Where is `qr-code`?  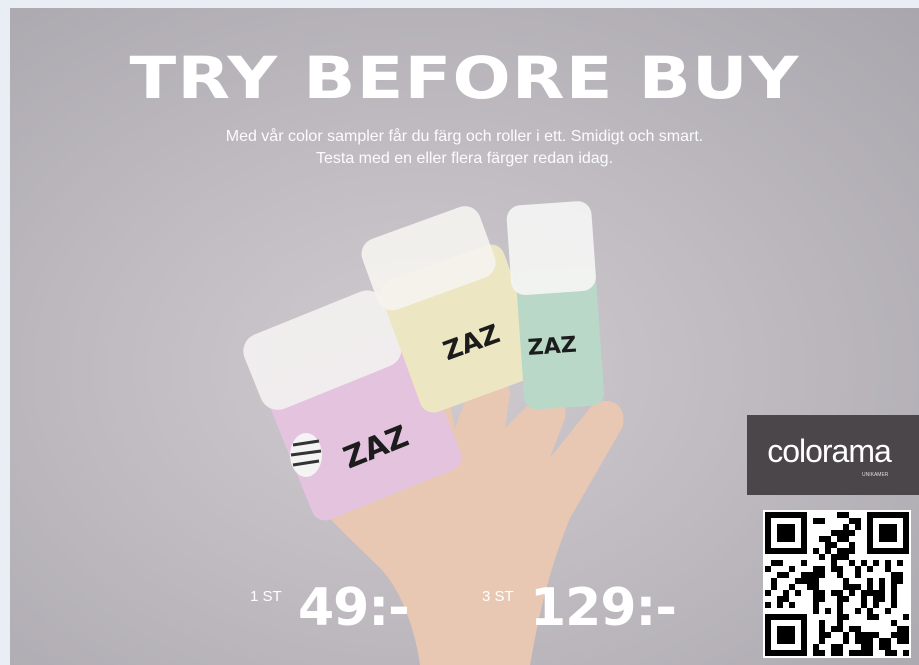 qr-code is located at coordinates (837, 584).